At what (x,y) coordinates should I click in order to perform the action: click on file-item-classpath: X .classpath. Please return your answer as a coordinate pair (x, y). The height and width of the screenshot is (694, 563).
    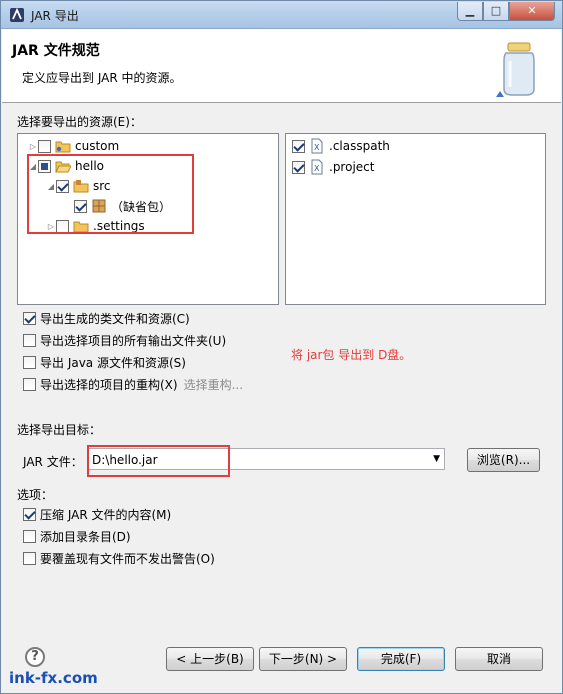
    Looking at the image, I should click on (341, 146).